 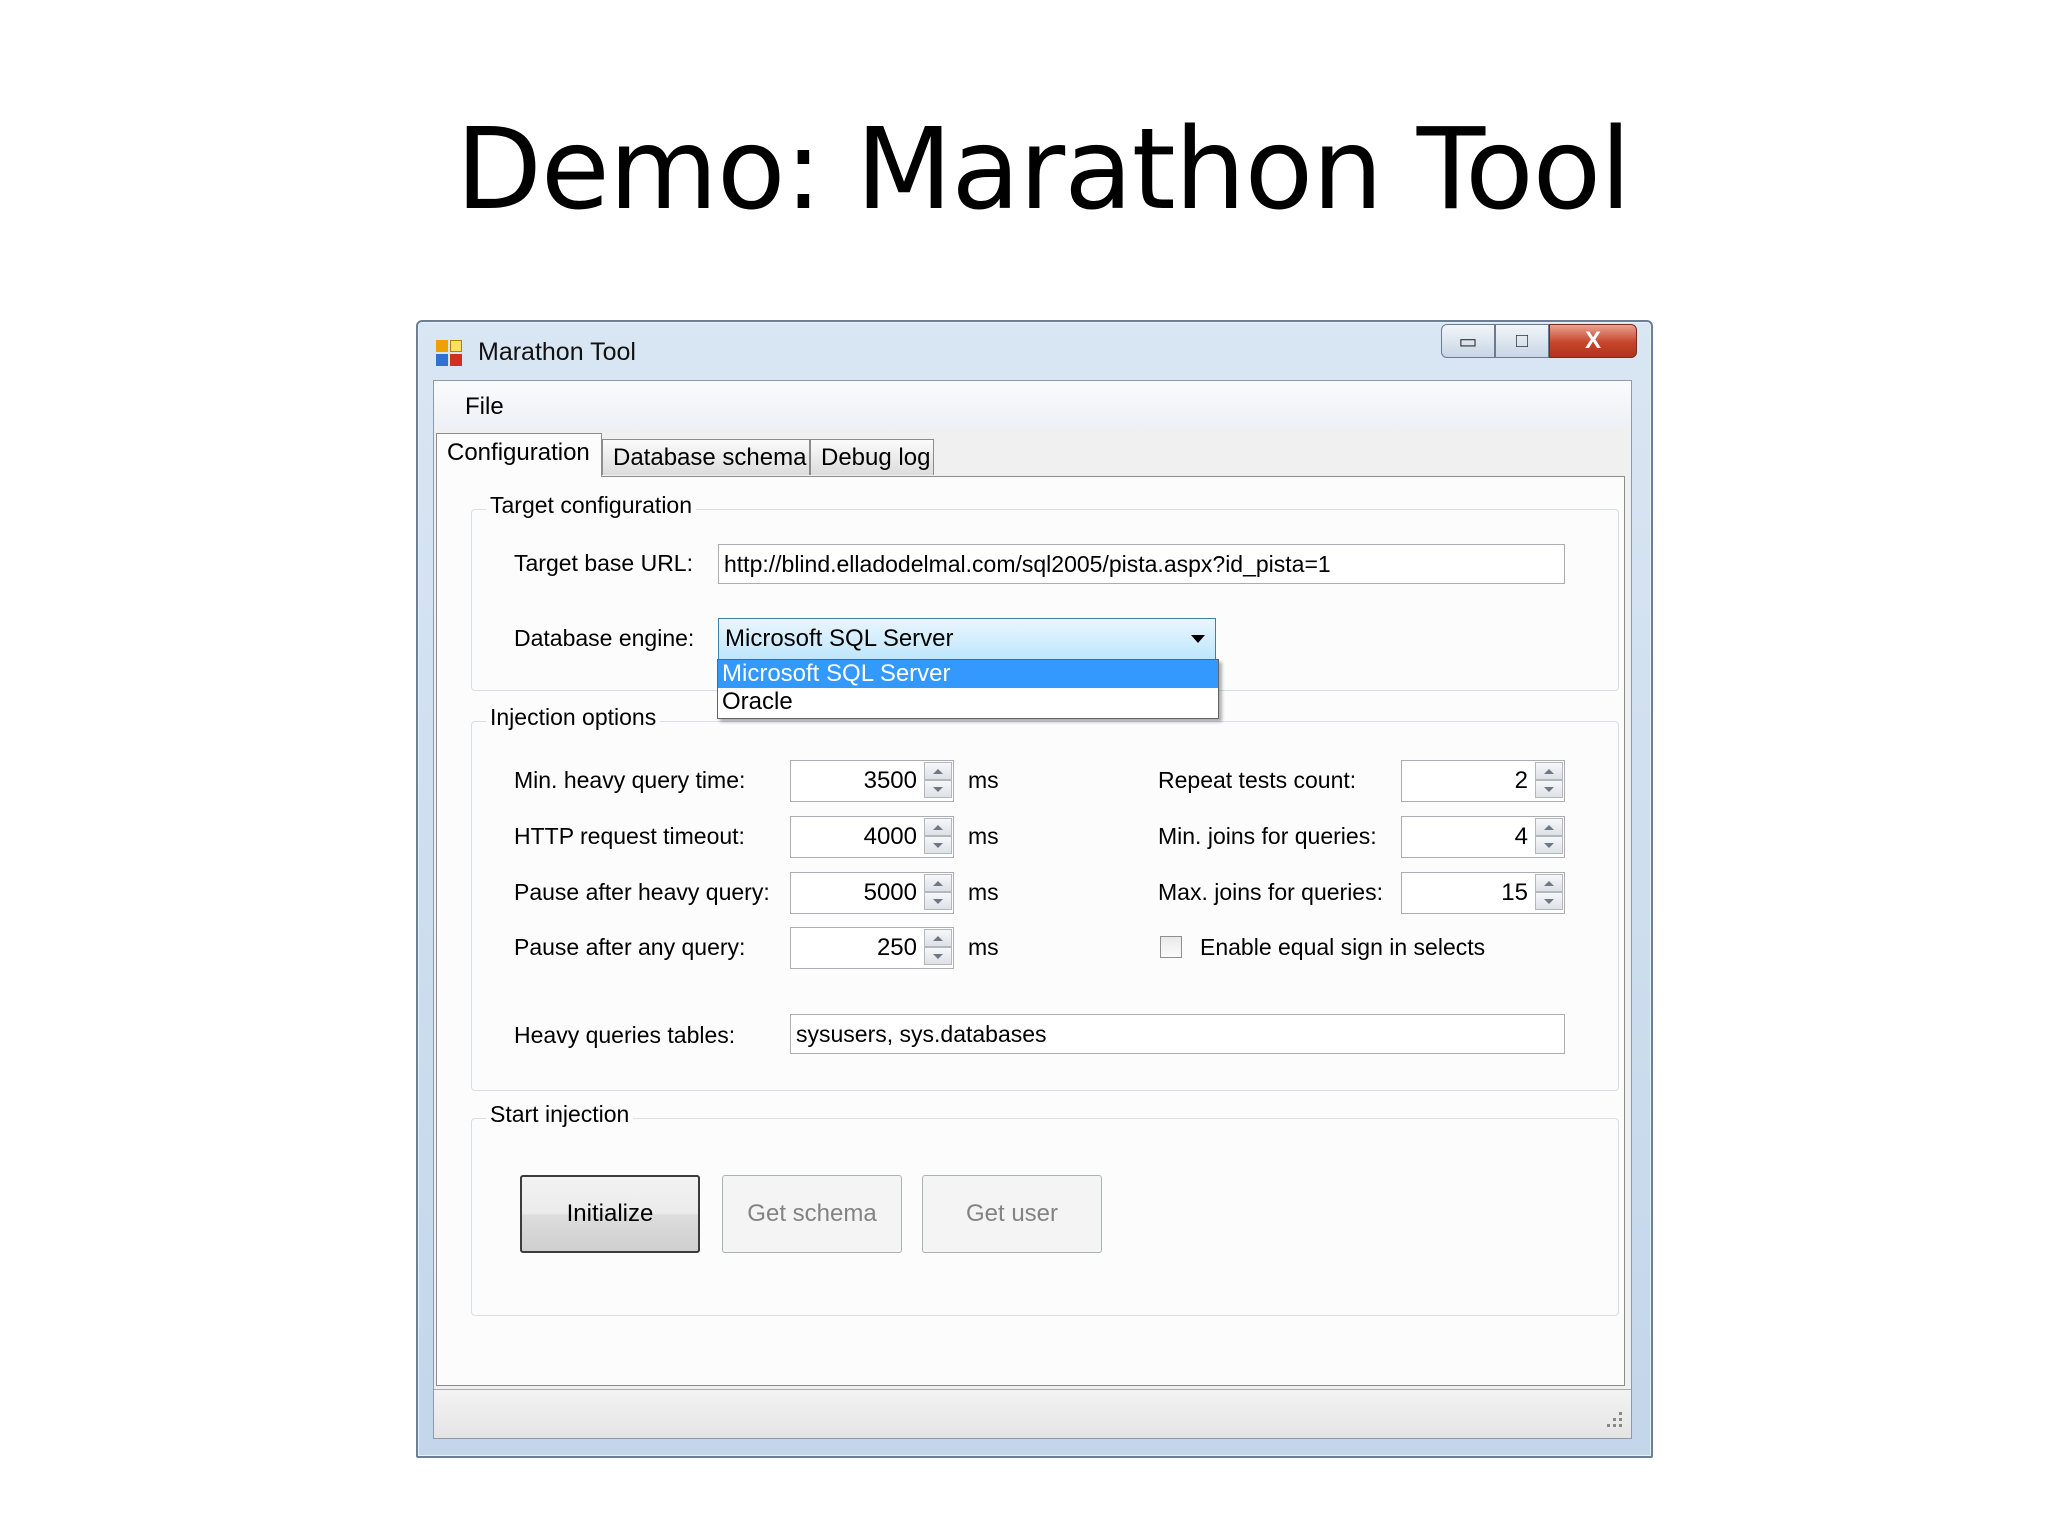 What do you see at coordinates (1032, 405) in the screenshot?
I see `menu-bar: File` at bounding box center [1032, 405].